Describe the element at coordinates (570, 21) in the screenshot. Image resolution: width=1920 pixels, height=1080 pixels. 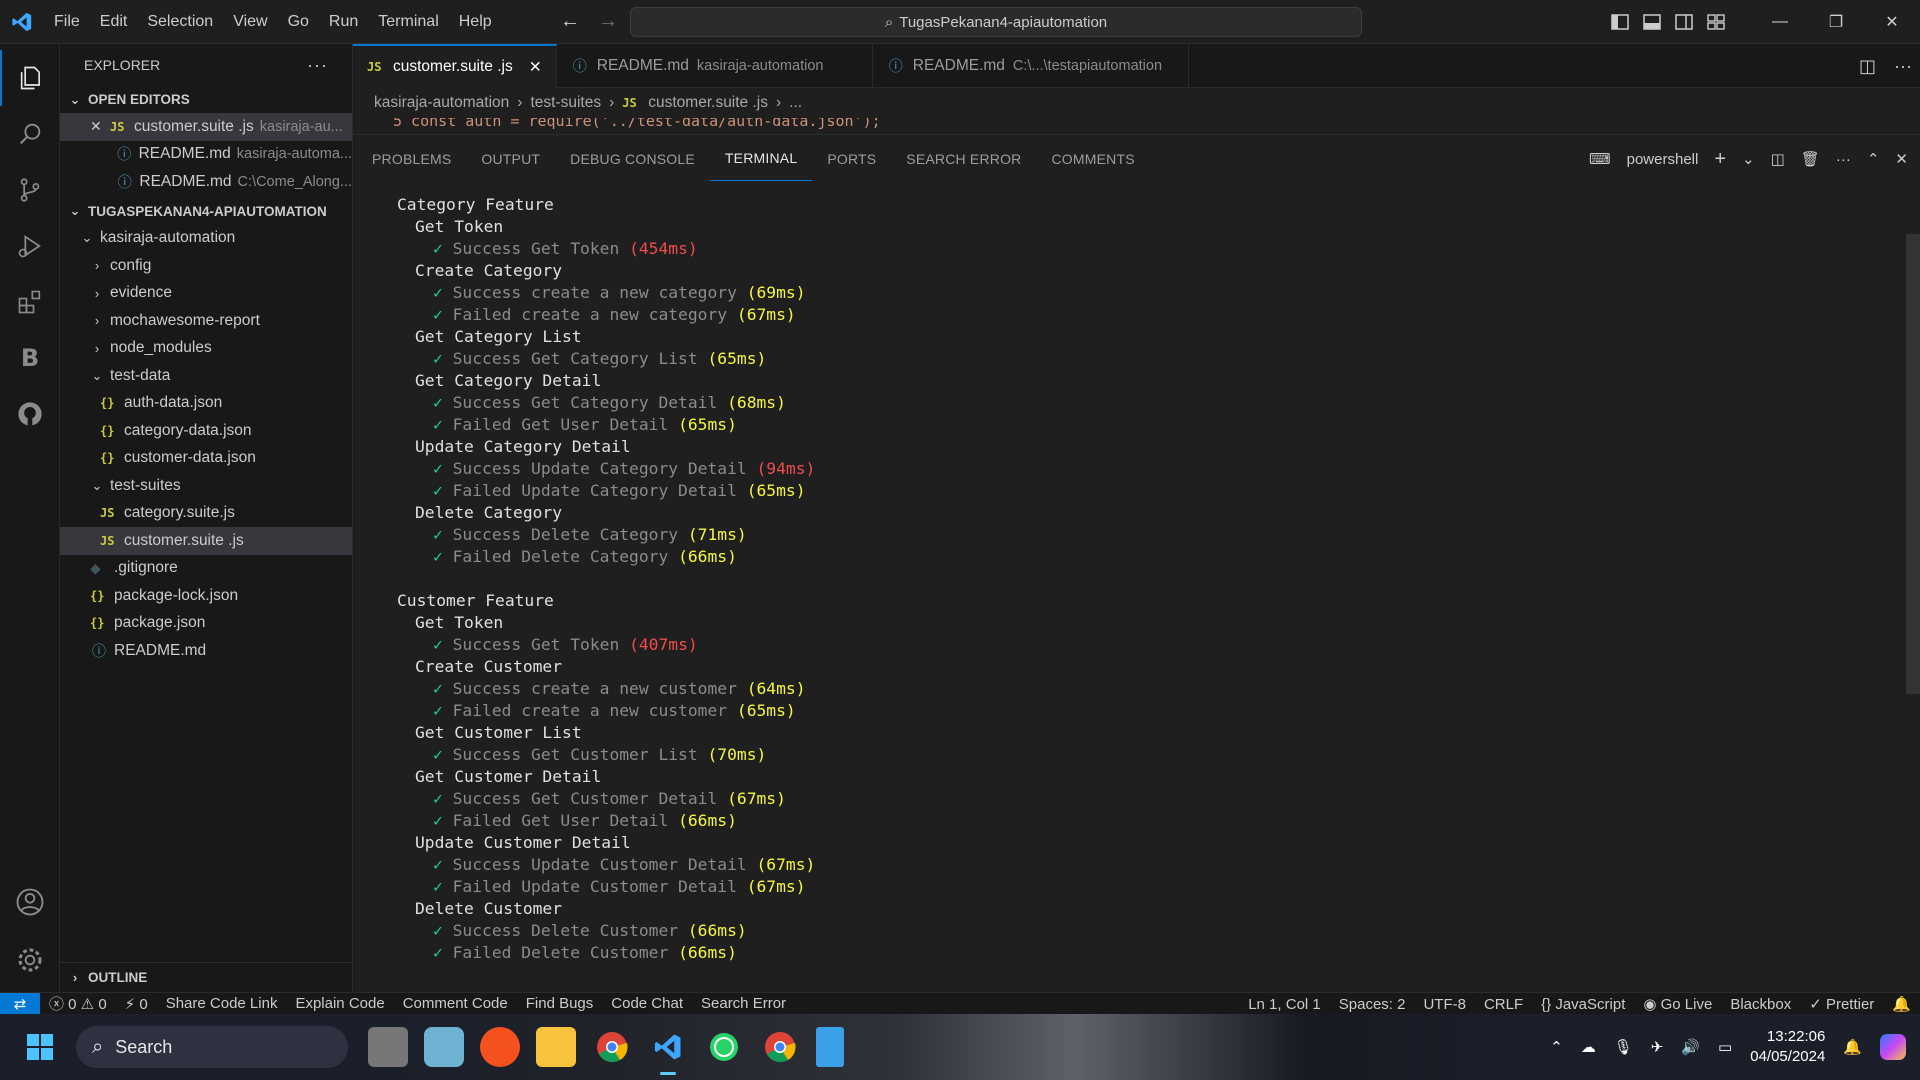
I see `back-arrow-icon: ←` at that location.